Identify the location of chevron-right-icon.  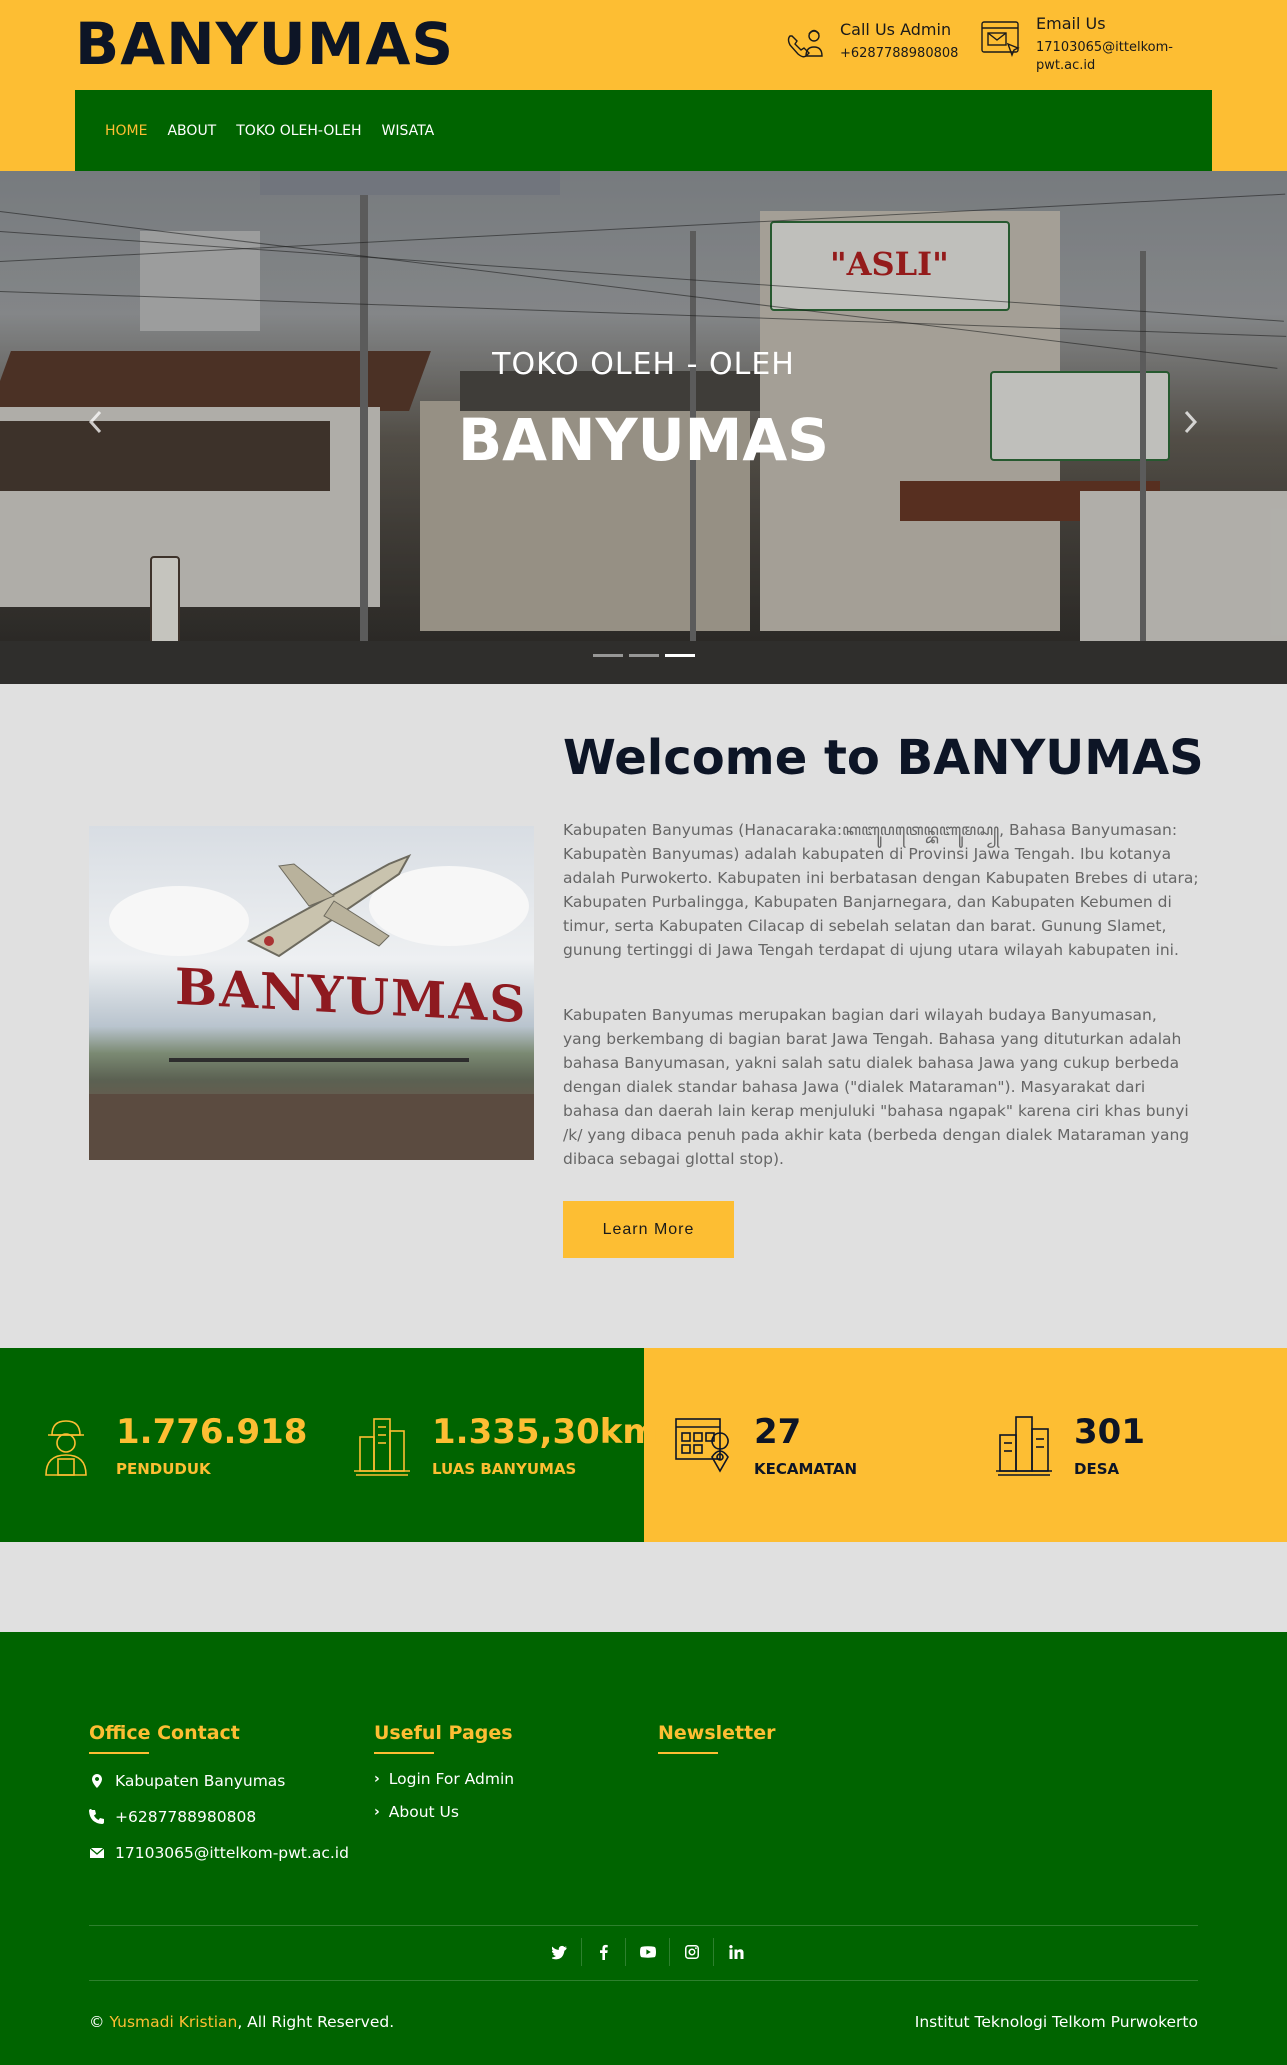
(1191, 422).